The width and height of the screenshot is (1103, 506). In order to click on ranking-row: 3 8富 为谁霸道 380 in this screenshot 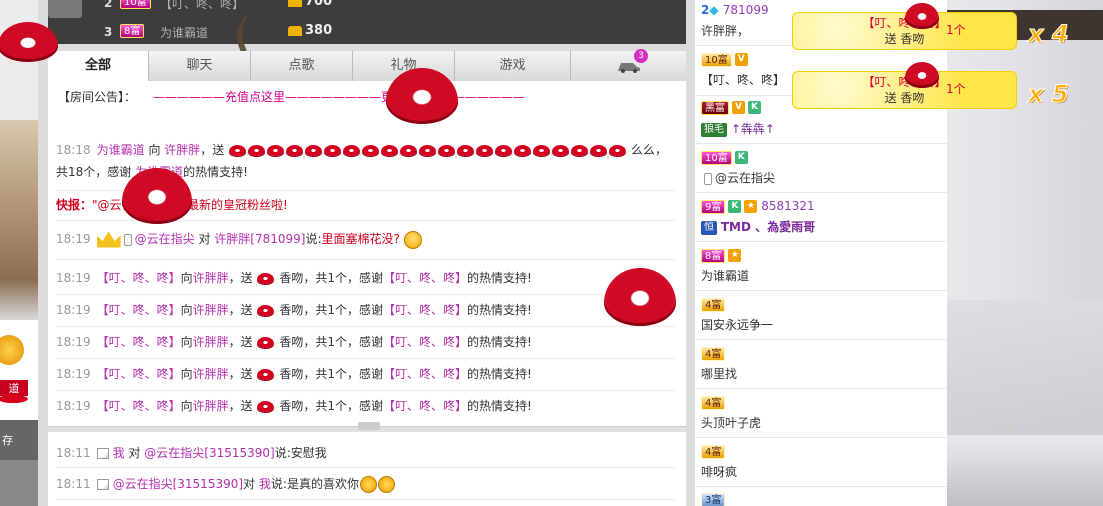, I will do `click(367, 32)`.